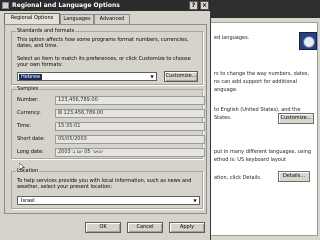 Image resolution: width=320 pixels, height=240 pixels. I want to click on background-text-line: ed languages., so click(232, 38).